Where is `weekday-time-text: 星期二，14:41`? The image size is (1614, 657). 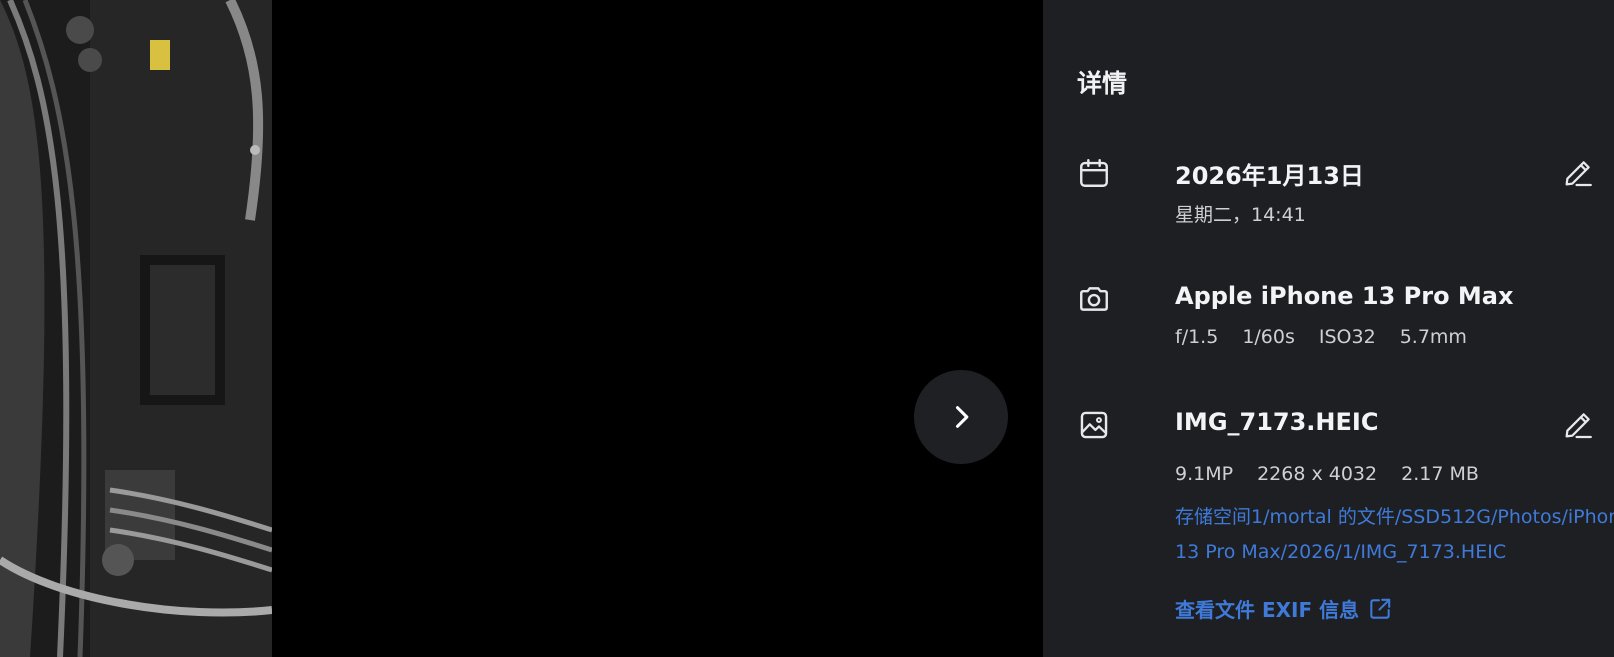 weekday-time-text: 星期二，14:41 is located at coordinates (1240, 215).